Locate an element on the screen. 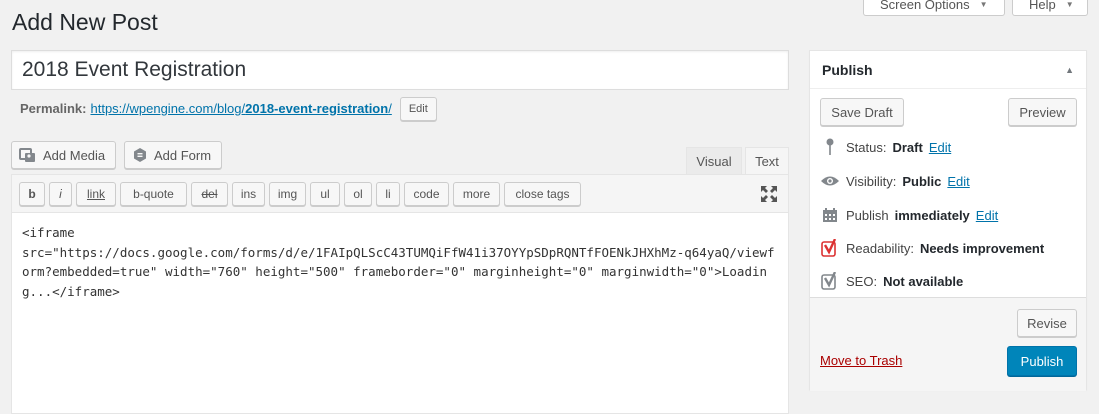 This screenshot has width=1099, height=414. help-label: Help is located at coordinates (1042, 6).